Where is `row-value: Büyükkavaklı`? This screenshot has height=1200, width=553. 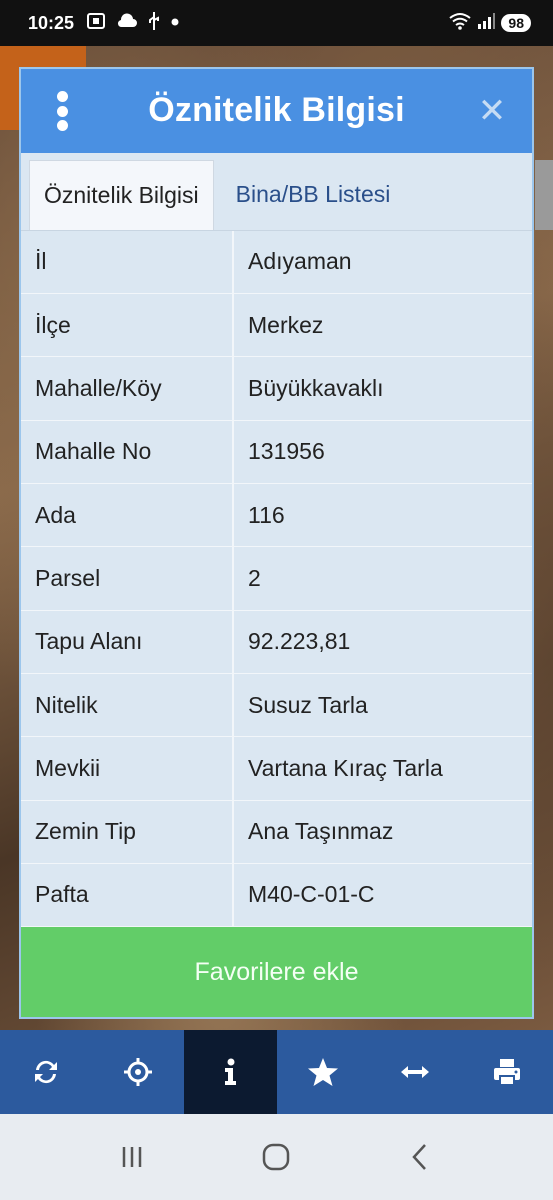 row-value: Büyükkavaklı is located at coordinates (316, 388).